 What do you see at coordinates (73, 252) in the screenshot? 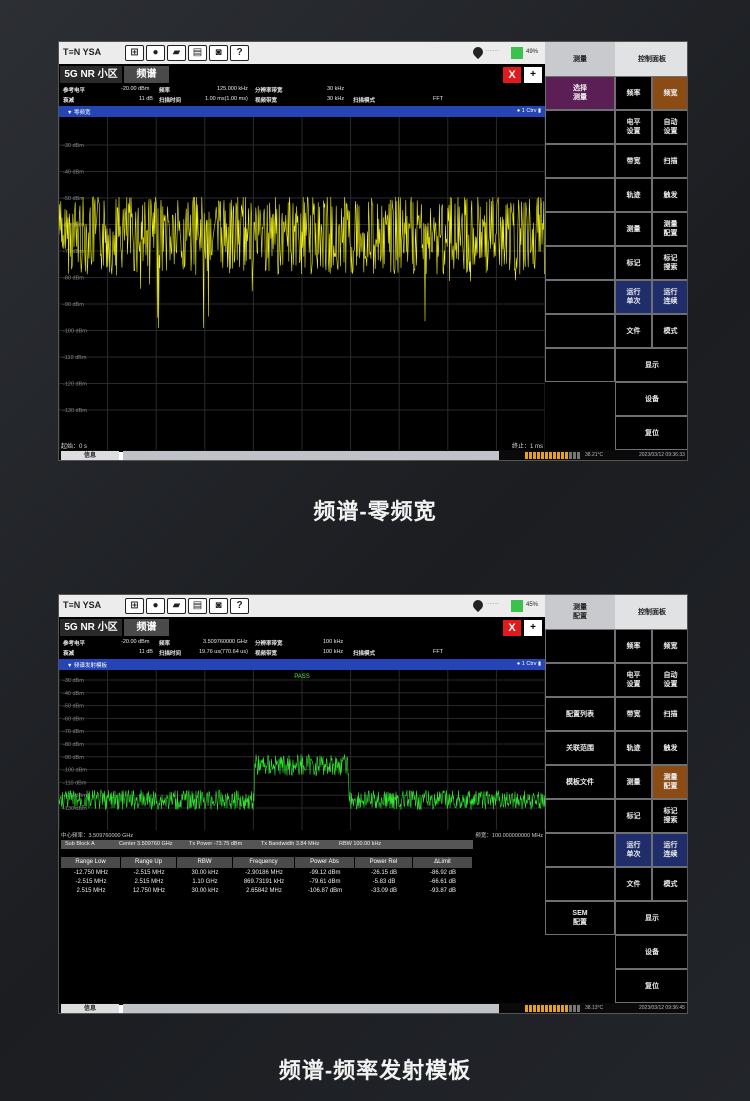
I see `y-tick-label: -70 dBm` at bounding box center [73, 252].